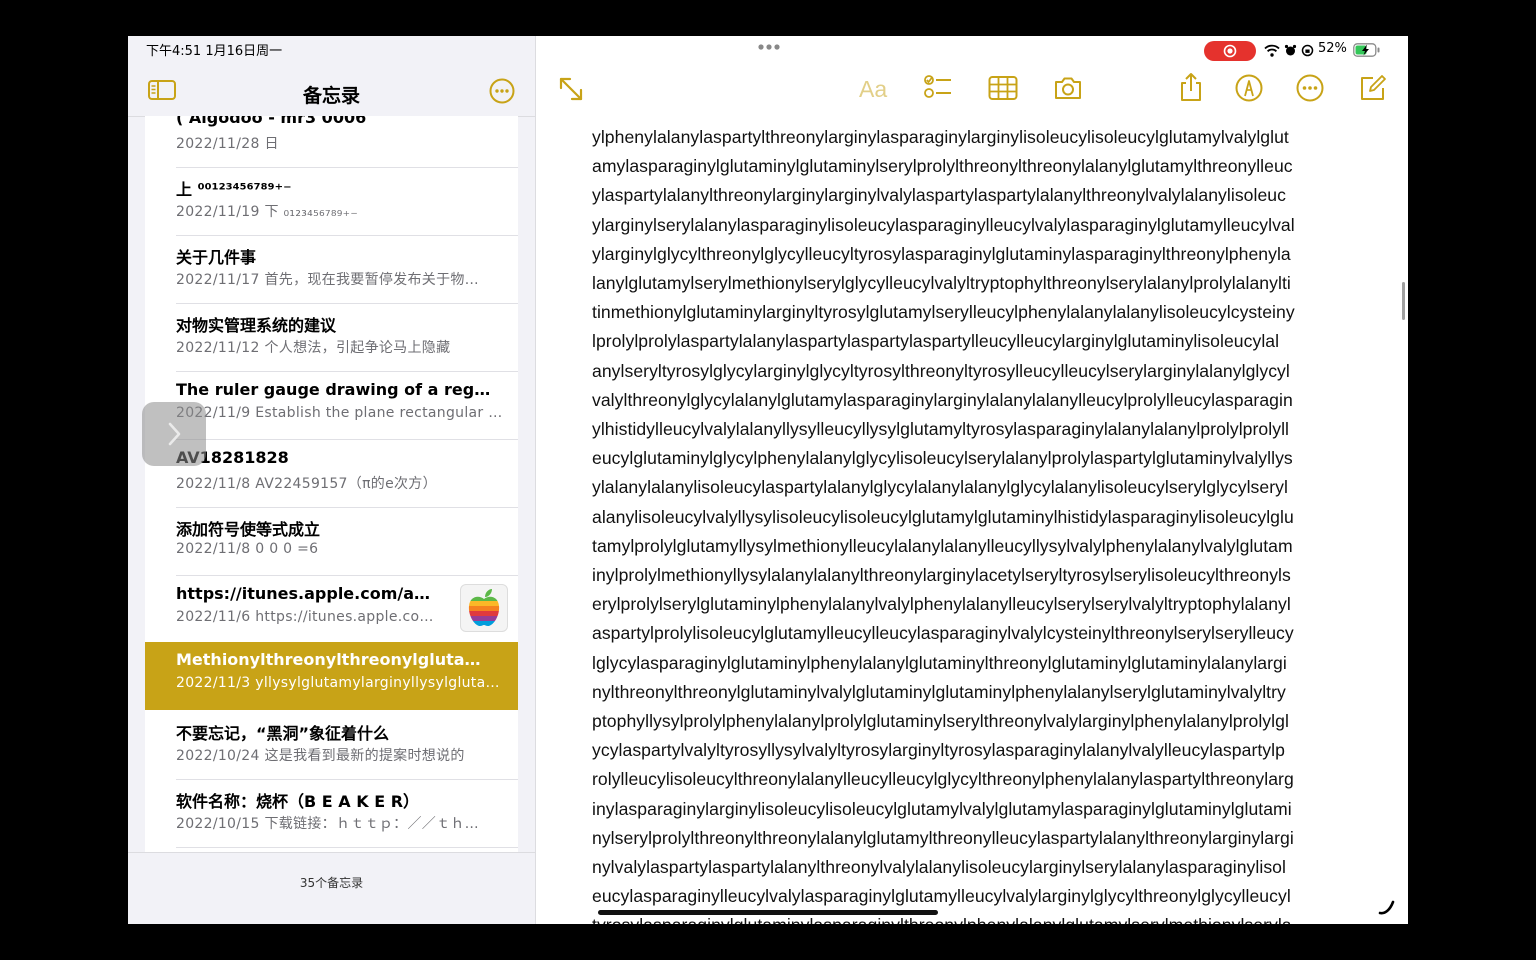 This screenshot has height=960, width=1536. What do you see at coordinates (306, 484) in the screenshot?
I see `note-meta: 2022/11/8 AV22459157（π的e次方）` at bounding box center [306, 484].